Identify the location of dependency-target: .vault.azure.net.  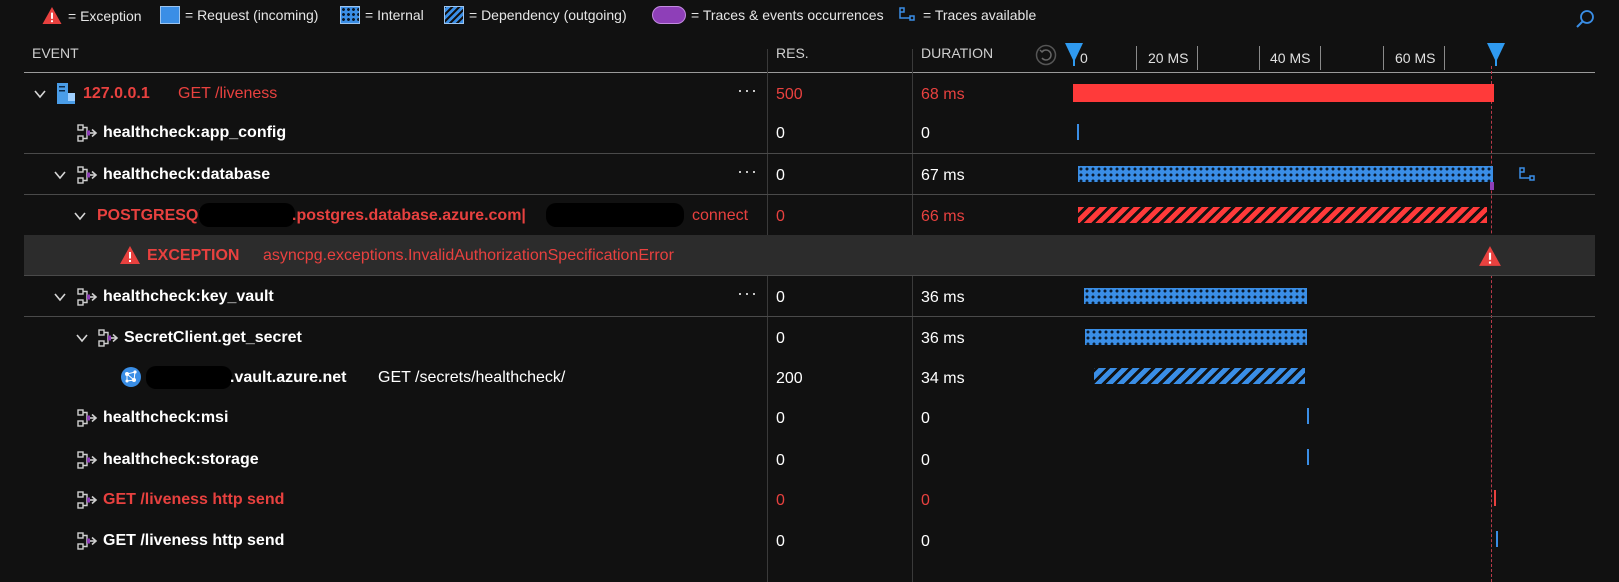
(288, 378).